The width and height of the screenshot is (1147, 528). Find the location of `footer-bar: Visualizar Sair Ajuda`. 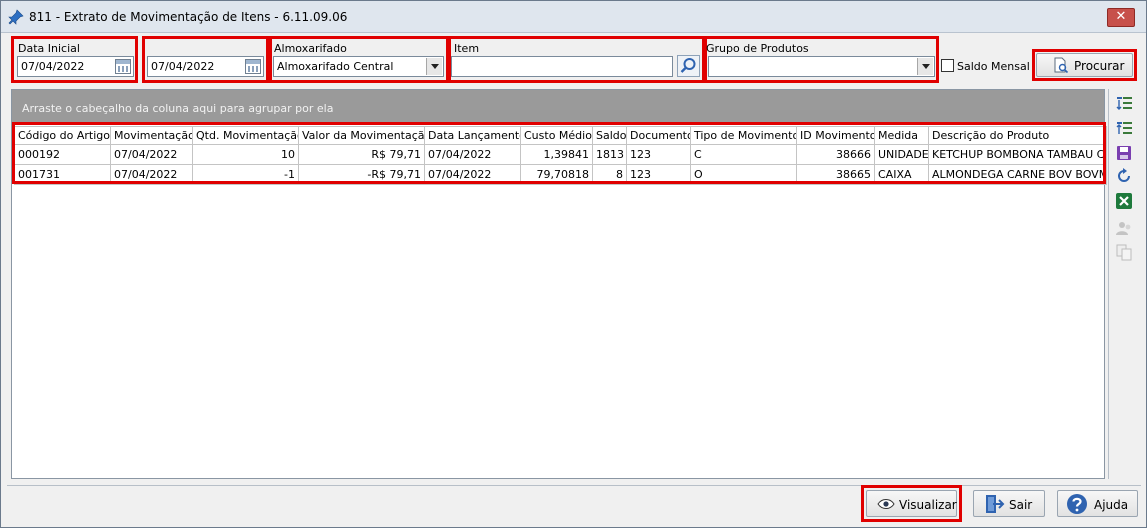

footer-bar: Visualizar Sair Ajuda is located at coordinates (574, 504).